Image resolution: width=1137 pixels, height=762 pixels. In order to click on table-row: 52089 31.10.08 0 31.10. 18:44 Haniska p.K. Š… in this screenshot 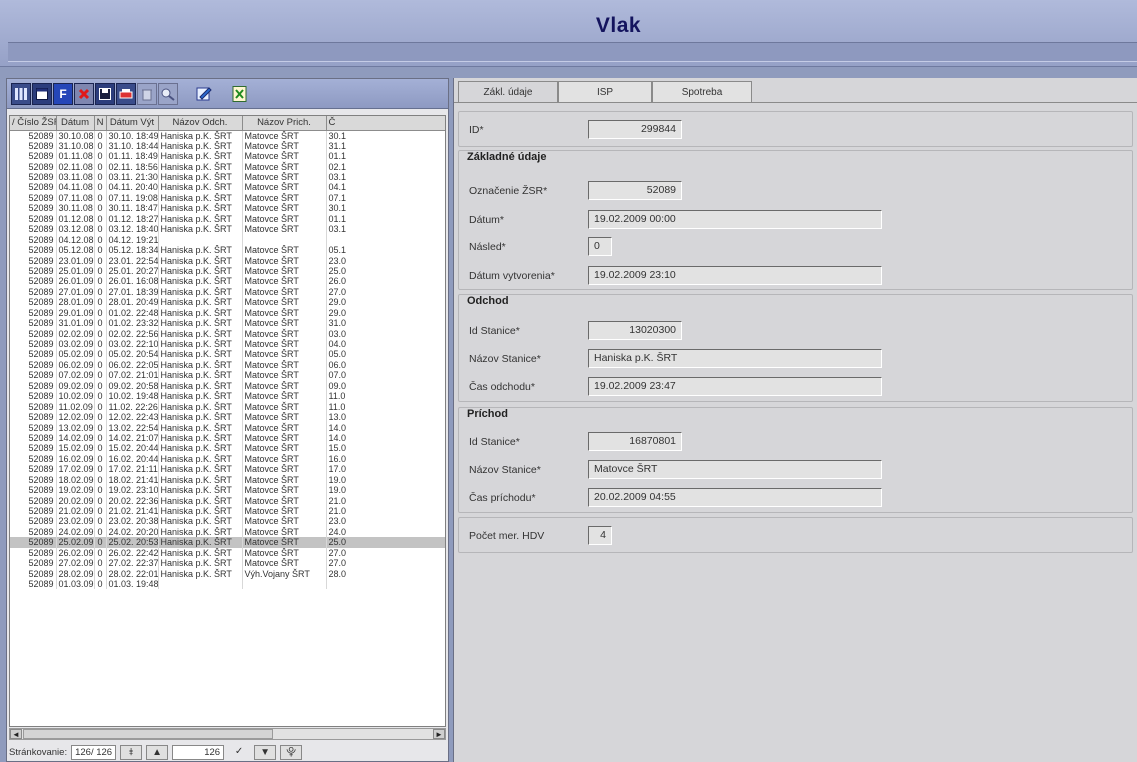, I will do `click(227, 145)`.